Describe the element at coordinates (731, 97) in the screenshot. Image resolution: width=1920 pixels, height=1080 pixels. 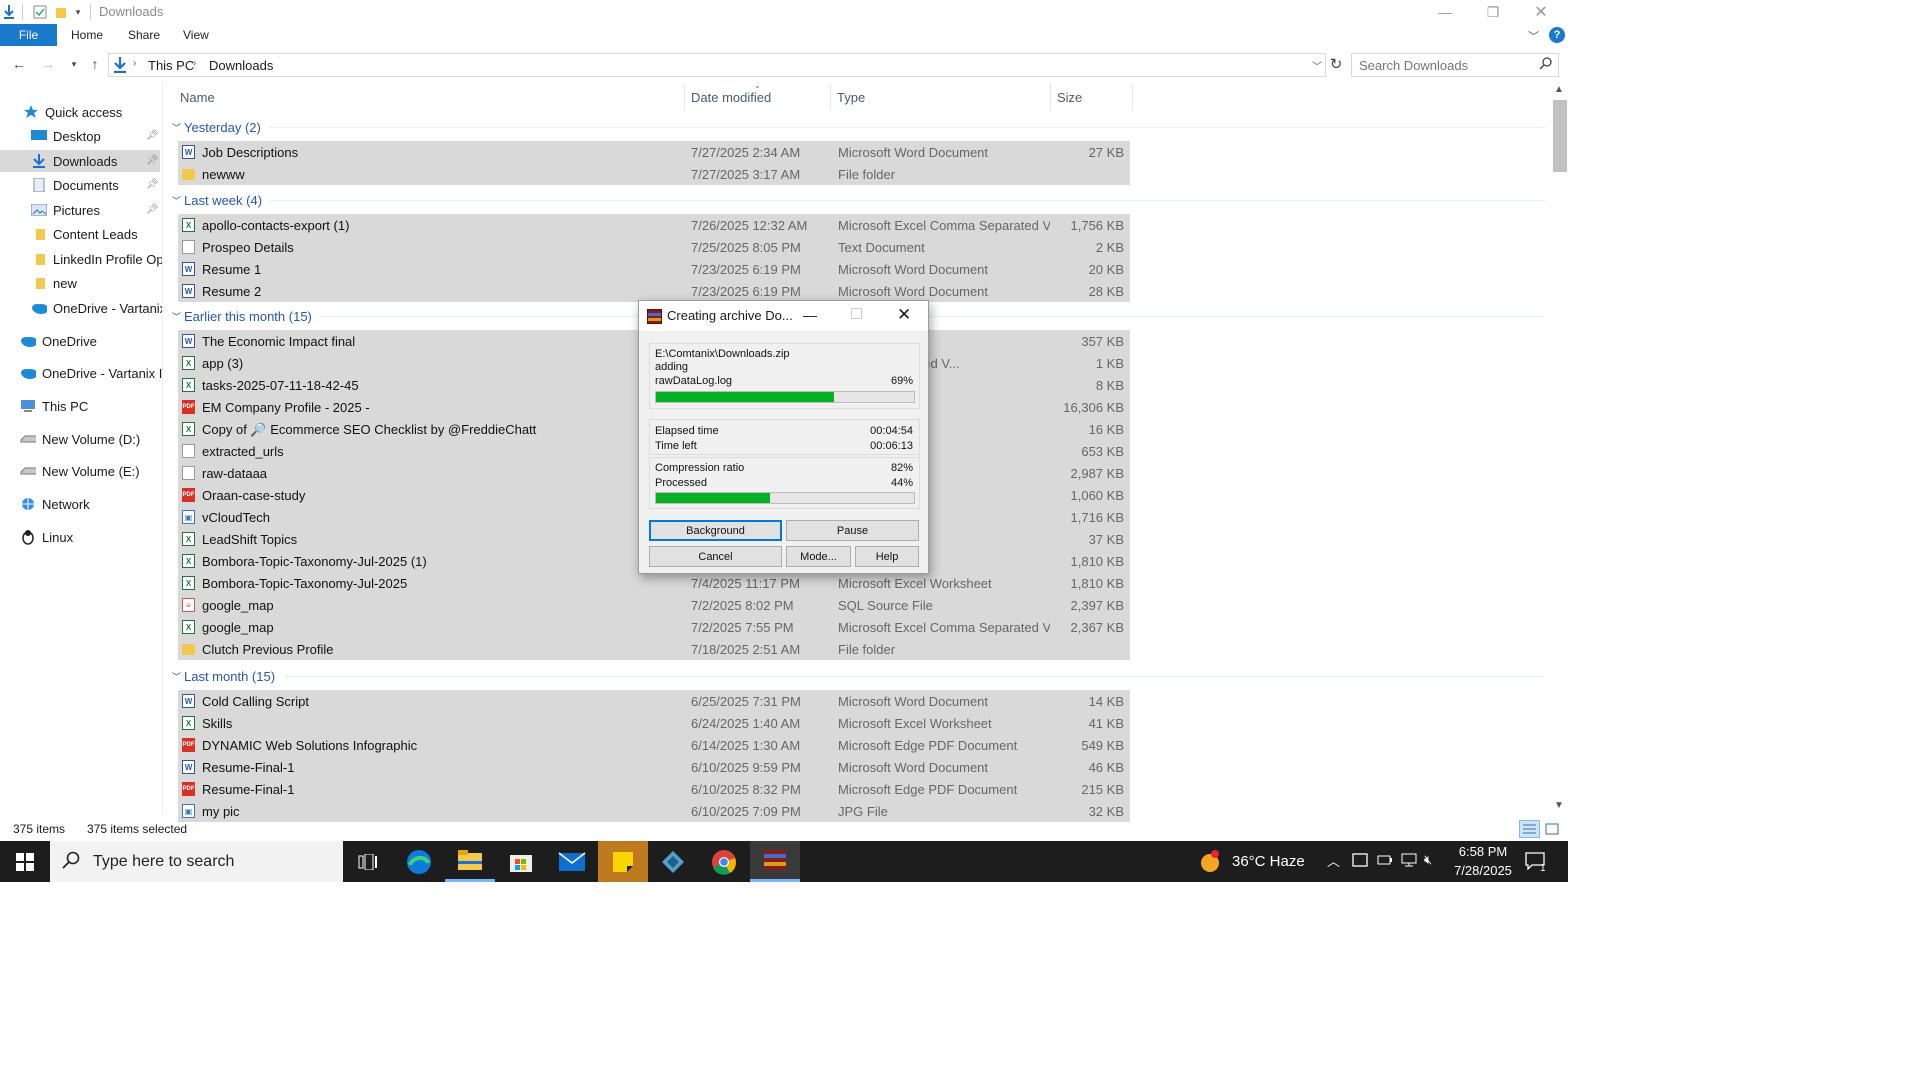
I see `column-date: Date modified` at that location.